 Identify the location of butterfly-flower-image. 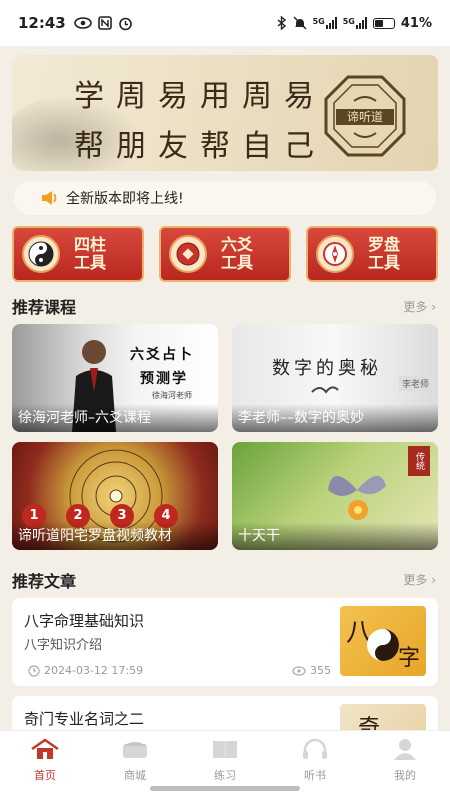
(357, 497).